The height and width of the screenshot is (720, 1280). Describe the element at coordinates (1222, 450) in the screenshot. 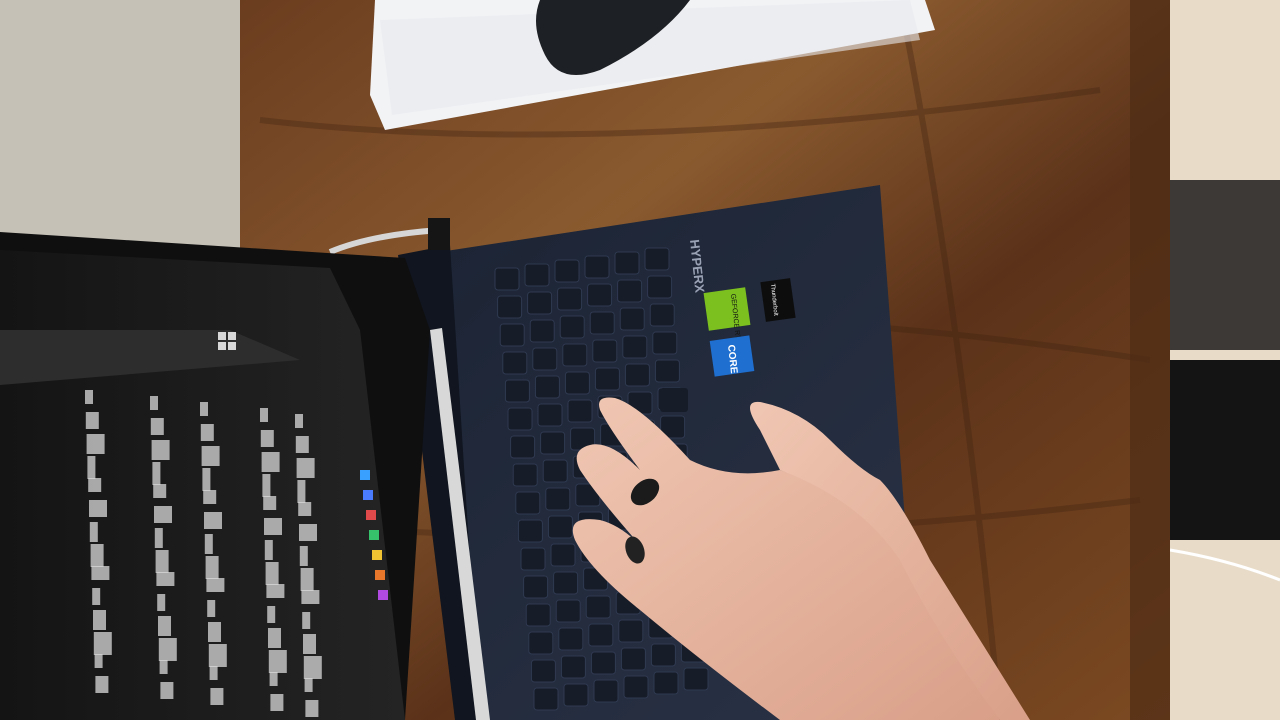

I see `person-leg` at that location.